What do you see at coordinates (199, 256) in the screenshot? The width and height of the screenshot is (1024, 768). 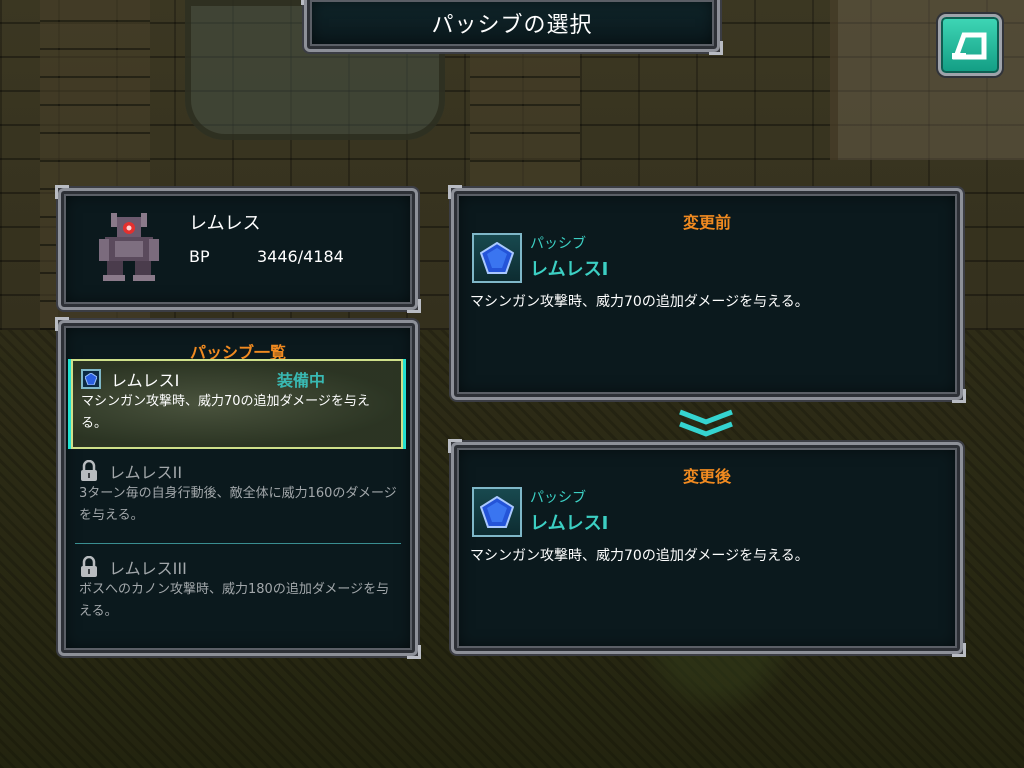 I see `bp-label: BP` at bounding box center [199, 256].